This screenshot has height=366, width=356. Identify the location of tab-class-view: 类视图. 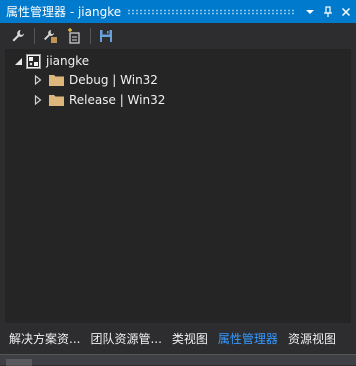
(190, 338).